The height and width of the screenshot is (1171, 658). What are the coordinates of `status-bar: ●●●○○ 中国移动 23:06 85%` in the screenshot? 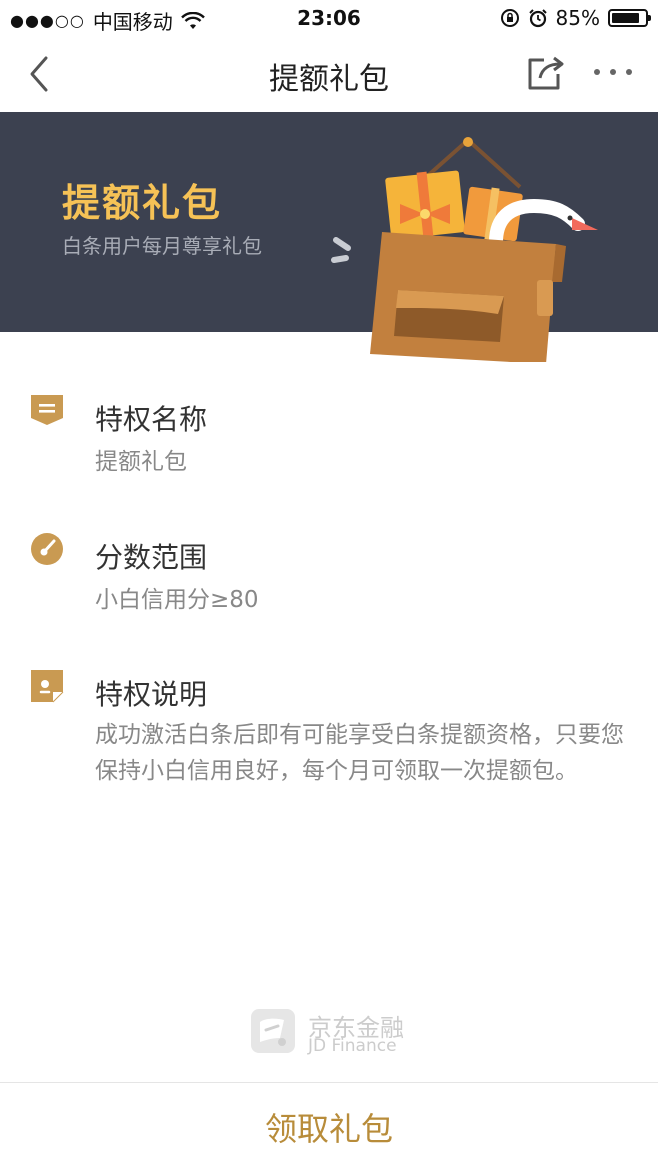 It's located at (329, 19).